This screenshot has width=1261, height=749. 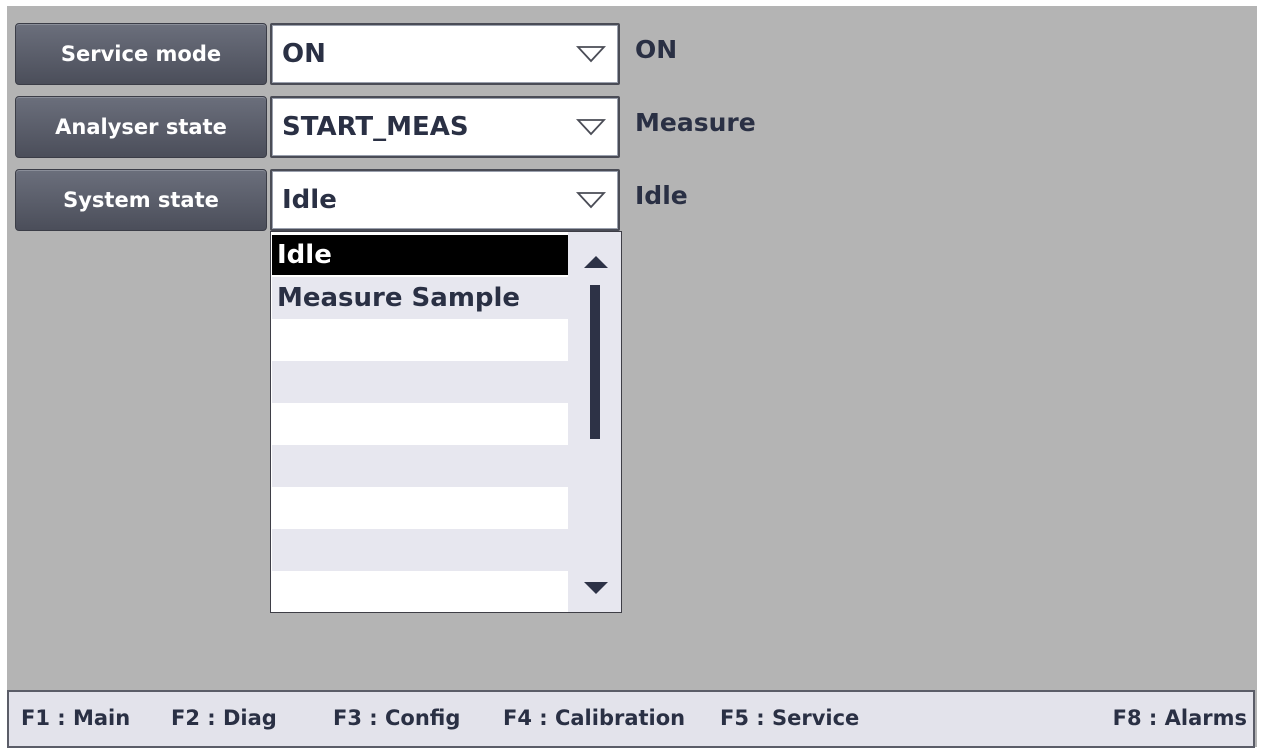 What do you see at coordinates (141, 200) in the screenshot?
I see `system-state-button: System state` at bounding box center [141, 200].